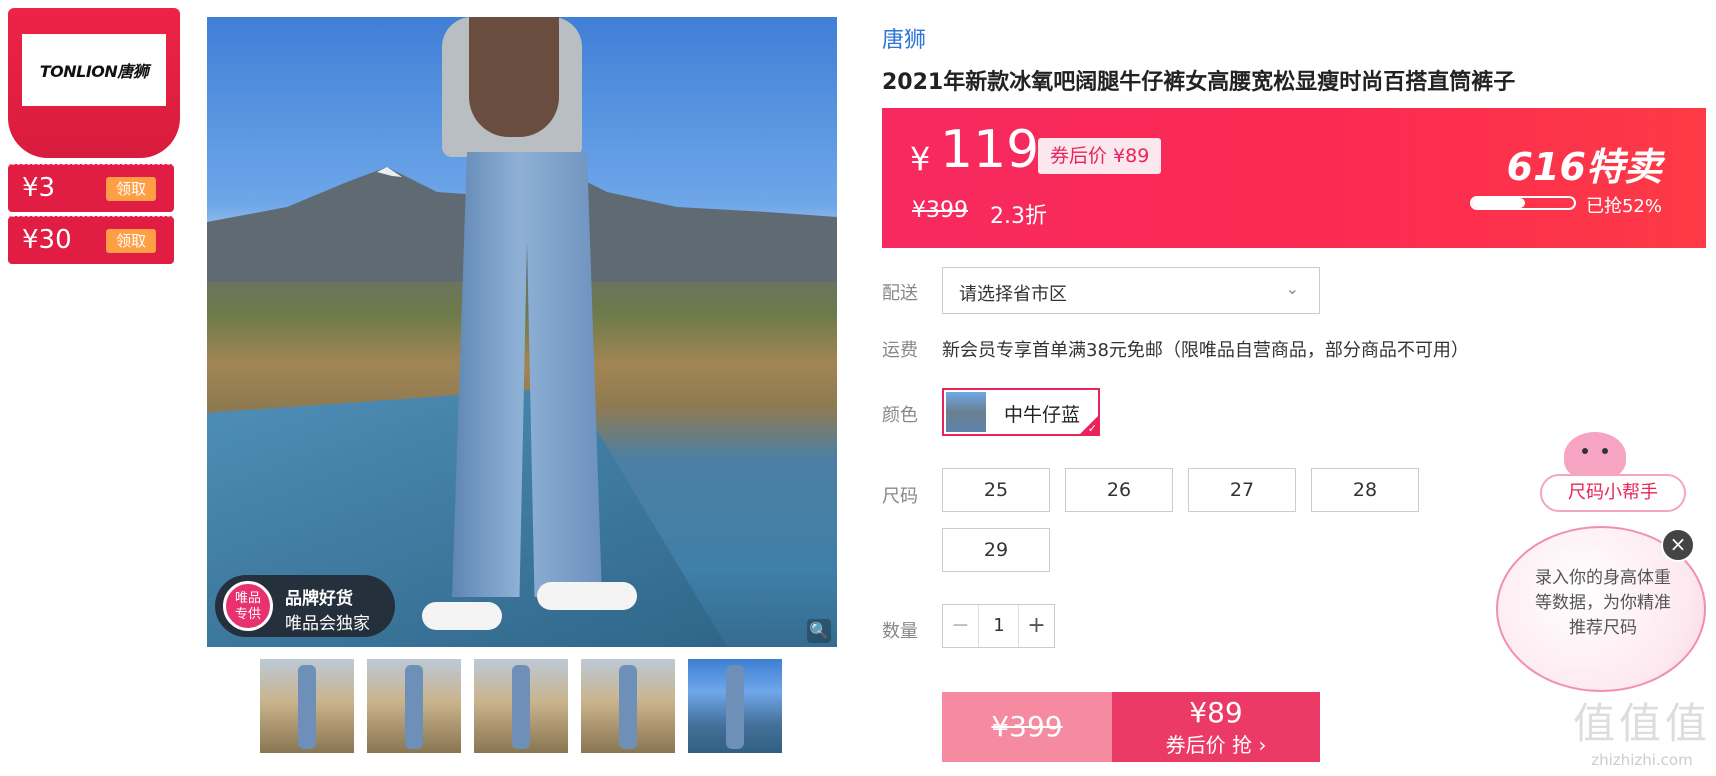 The image size is (1716, 776). What do you see at coordinates (91, 240) in the screenshot?
I see `coupon-30: ¥30 领取` at bounding box center [91, 240].